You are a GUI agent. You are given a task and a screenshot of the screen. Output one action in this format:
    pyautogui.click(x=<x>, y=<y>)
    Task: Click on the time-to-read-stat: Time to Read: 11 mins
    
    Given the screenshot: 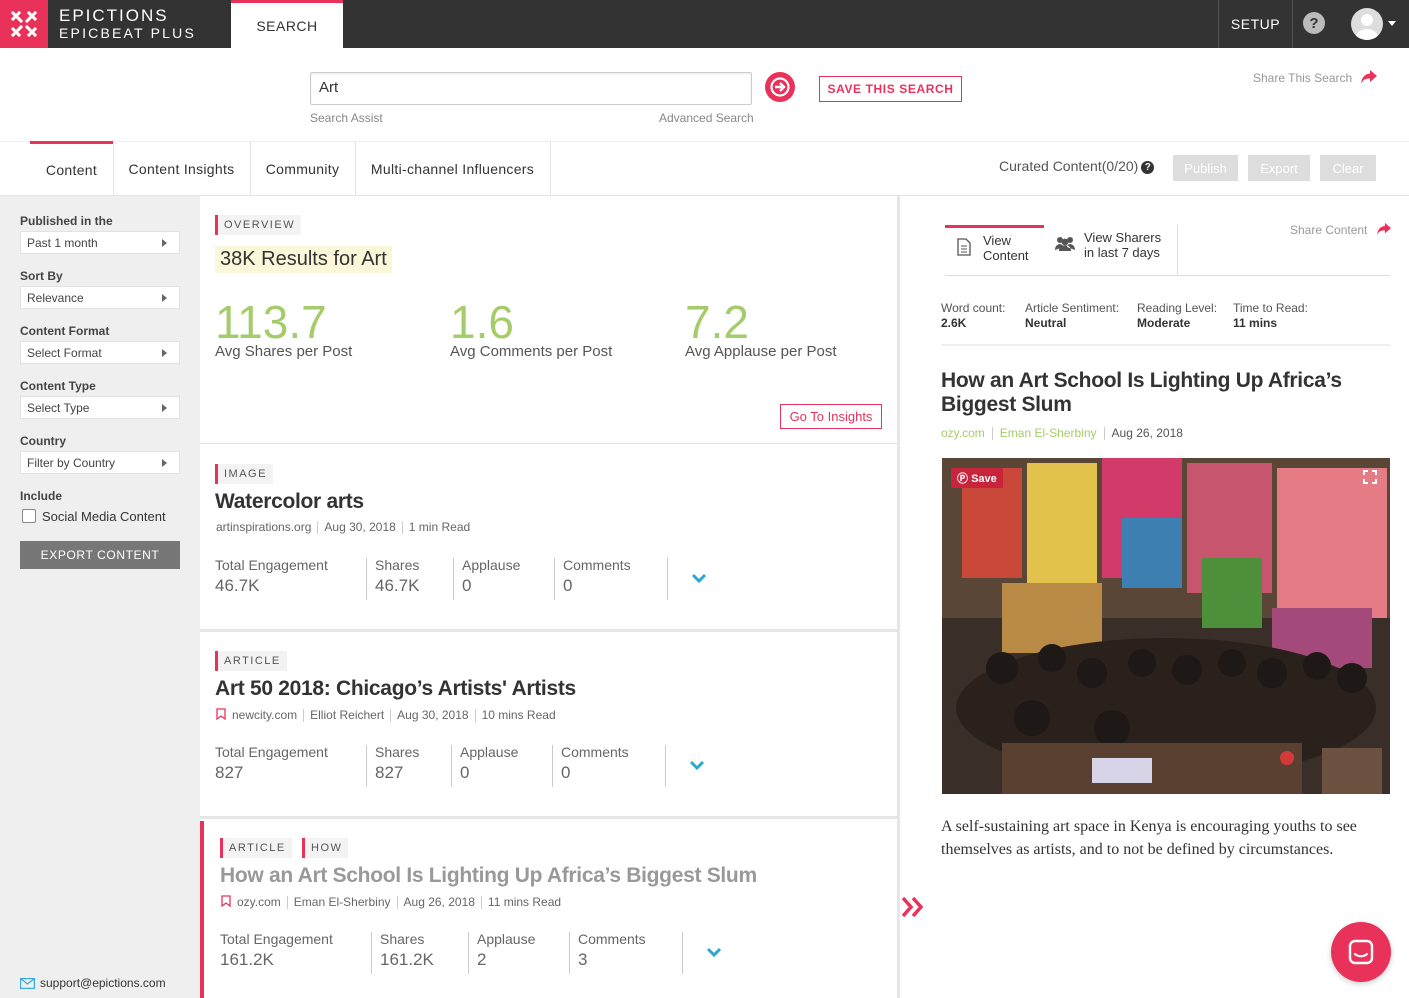 What is the action you would take?
    pyautogui.click(x=1270, y=315)
    